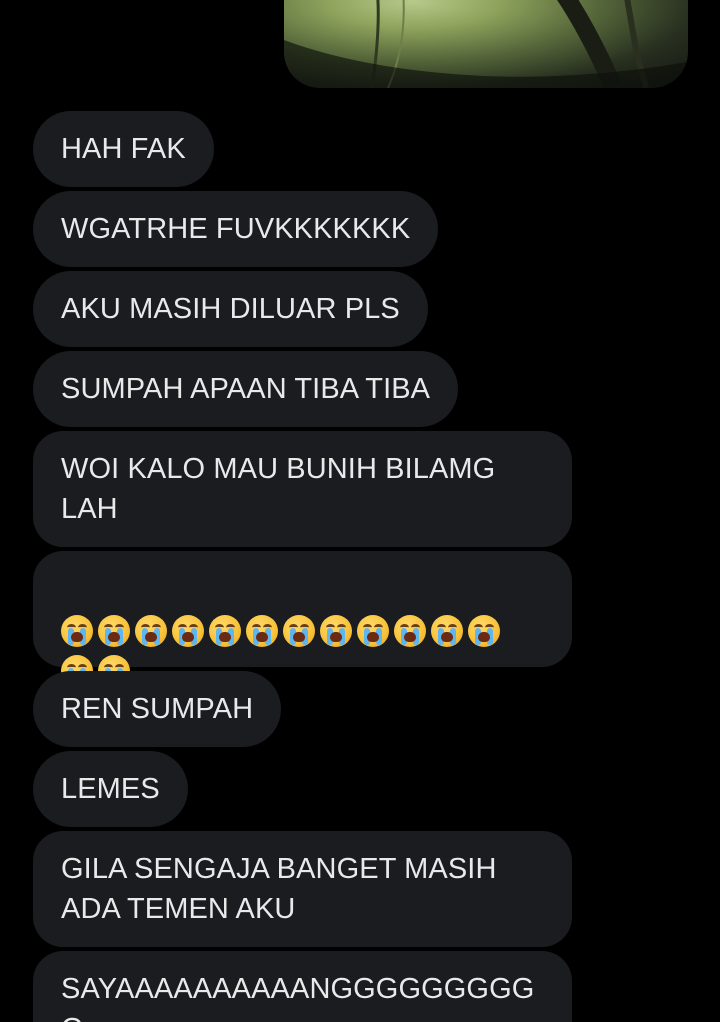 This screenshot has width=720, height=1022. Describe the element at coordinates (123, 149) in the screenshot. I see `message-bubble-1: HAH FAK` at that location.